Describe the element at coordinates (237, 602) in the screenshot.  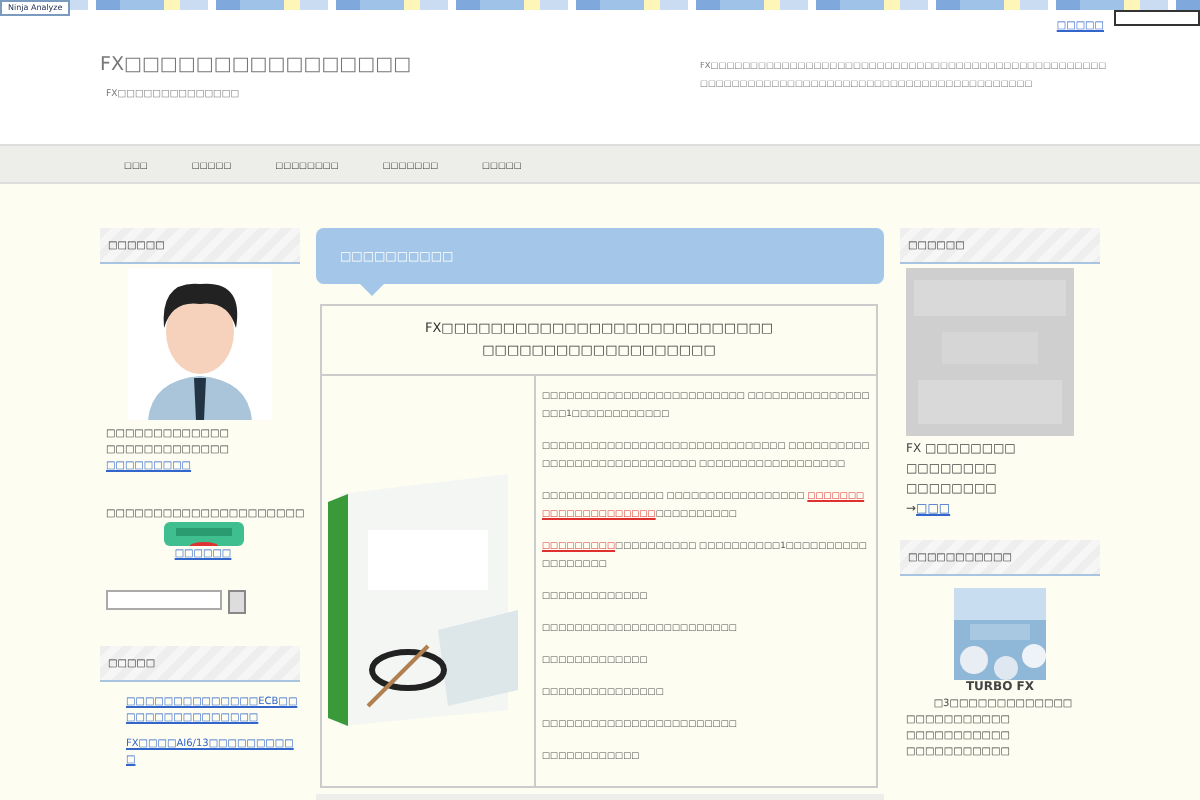
I see `search-button` at that location.